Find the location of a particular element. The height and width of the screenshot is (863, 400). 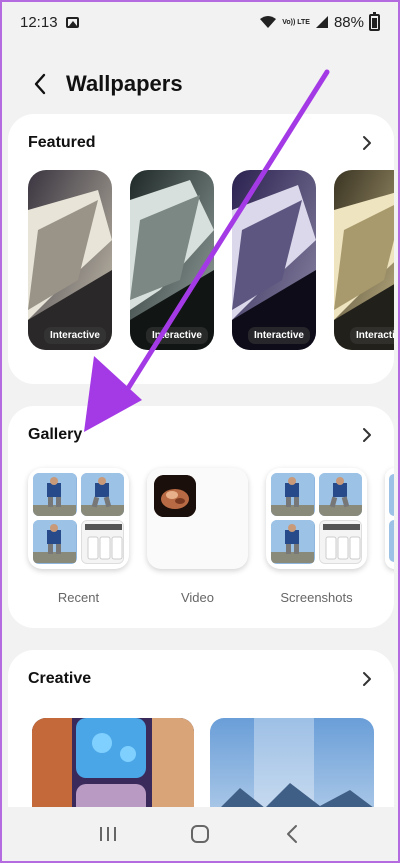

status-time: 12:13 is located at coordinates (39, 22).